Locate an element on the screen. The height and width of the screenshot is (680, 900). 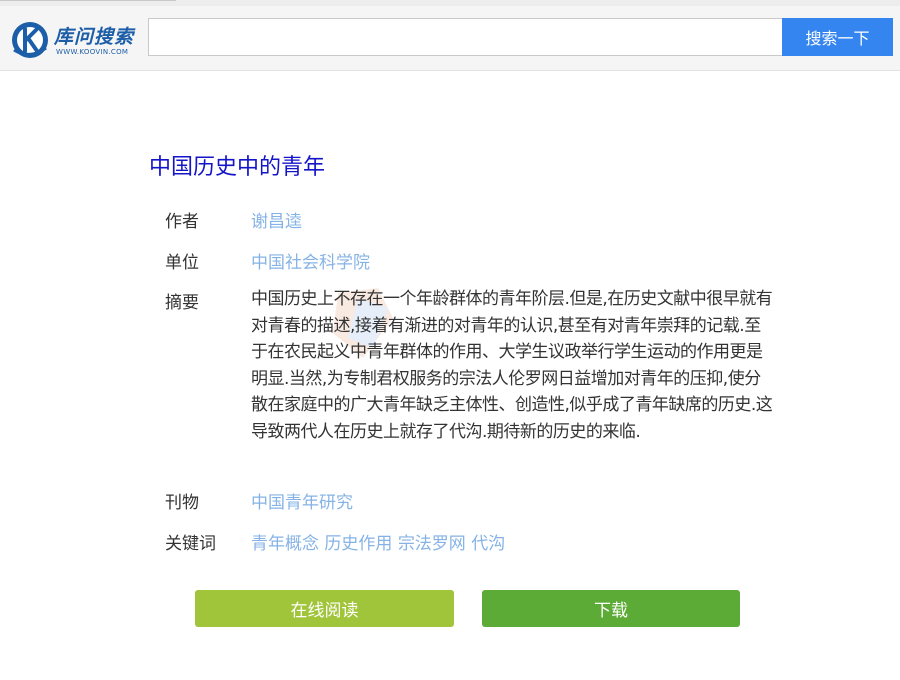
keyword-link: 青年概念 is located at coordinates (285, 544).